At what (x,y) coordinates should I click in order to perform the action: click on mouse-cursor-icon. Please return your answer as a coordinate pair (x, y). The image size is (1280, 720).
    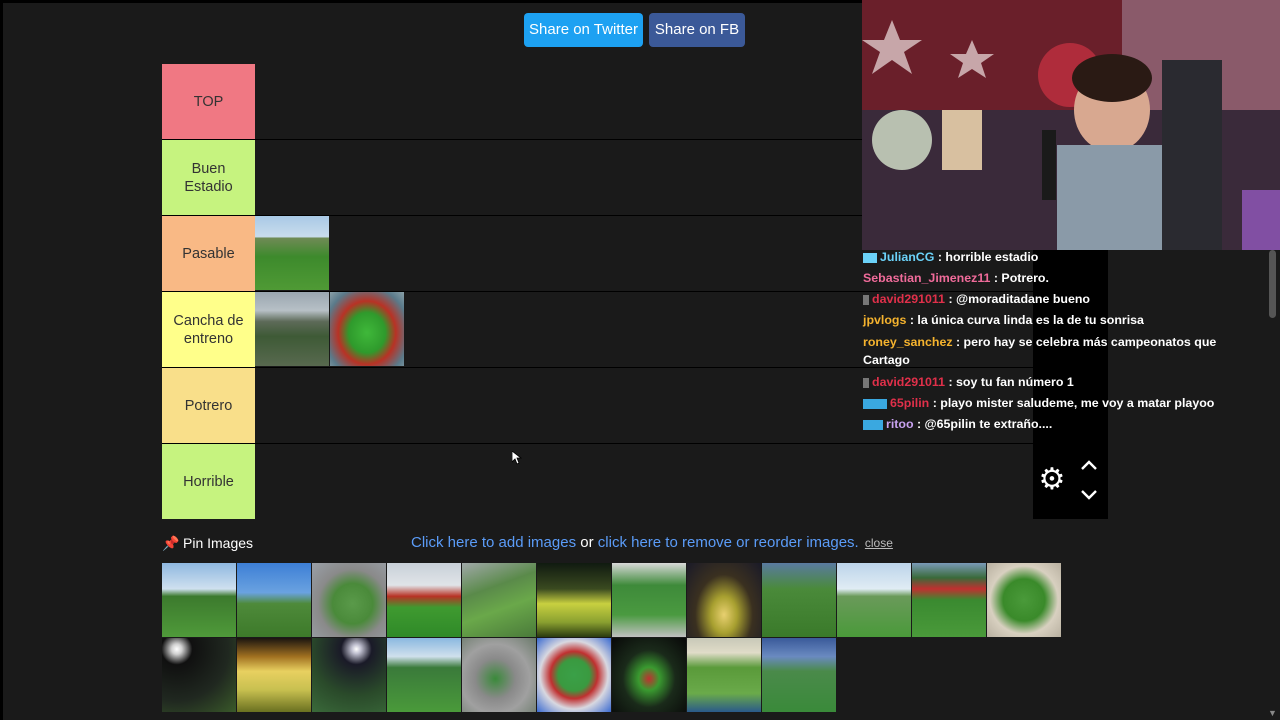
    Looking at the image, I should click on (517, 458).